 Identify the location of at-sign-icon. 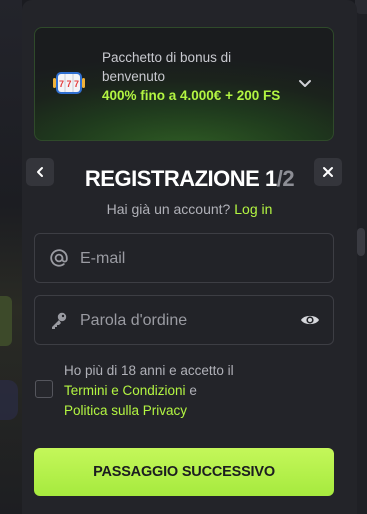
(59, 258).